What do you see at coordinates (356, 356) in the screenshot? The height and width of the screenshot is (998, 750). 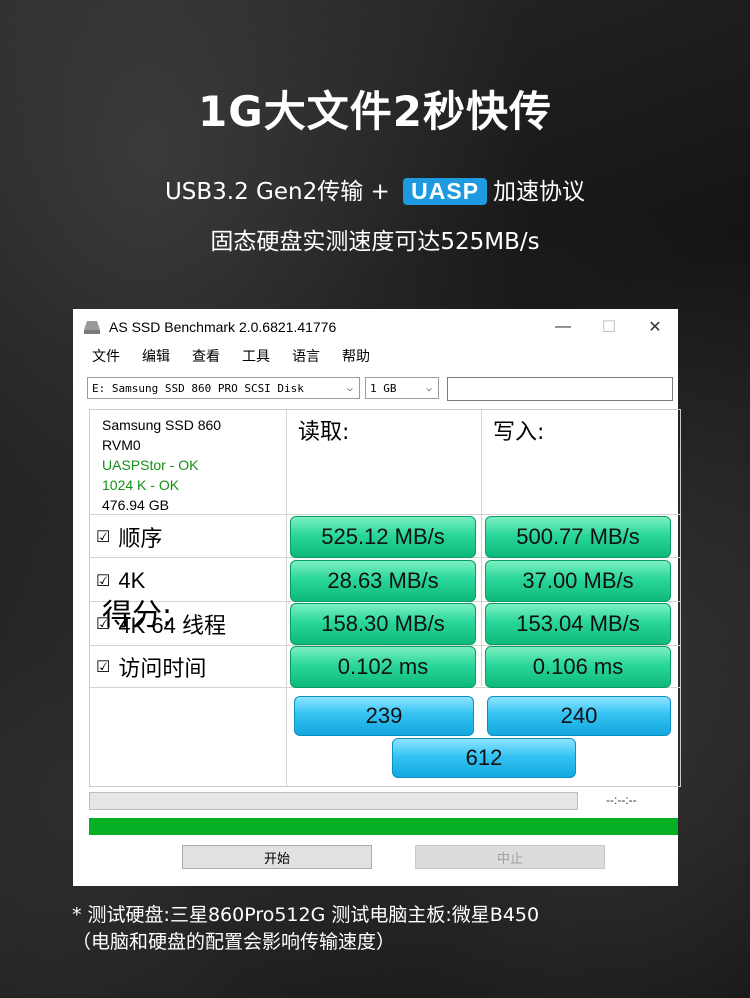 I see `menu-help: 帮助` at bounding box center [356, 356].